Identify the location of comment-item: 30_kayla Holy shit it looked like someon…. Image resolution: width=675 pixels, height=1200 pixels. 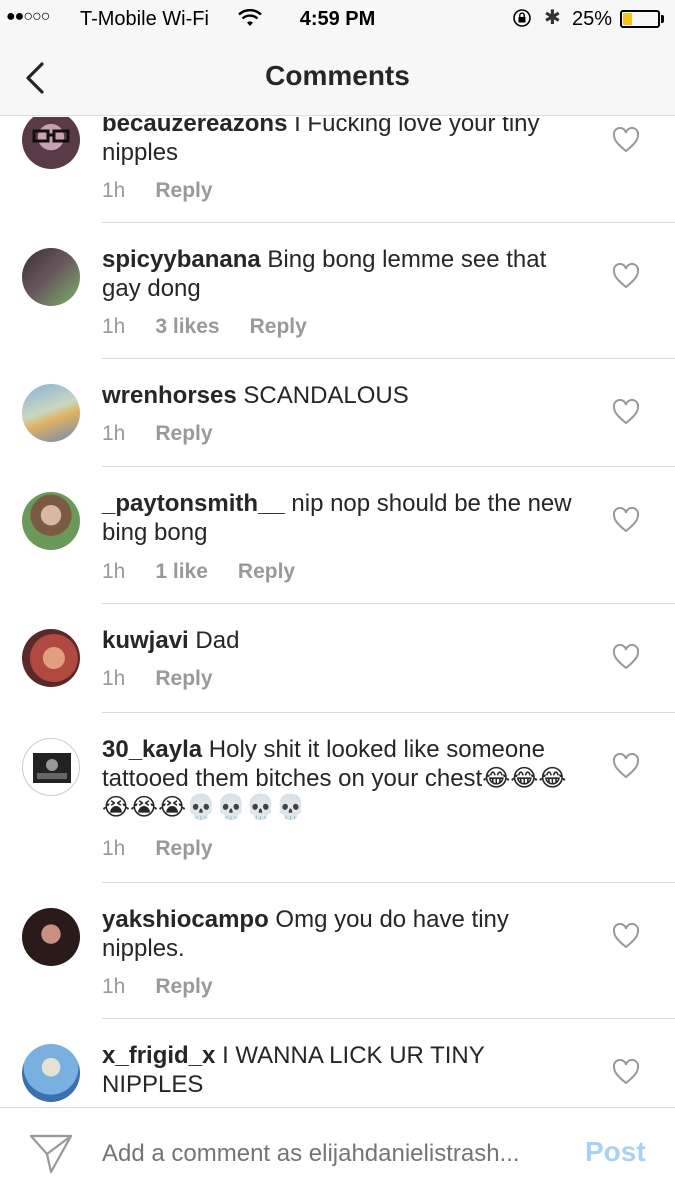
(337, 798).